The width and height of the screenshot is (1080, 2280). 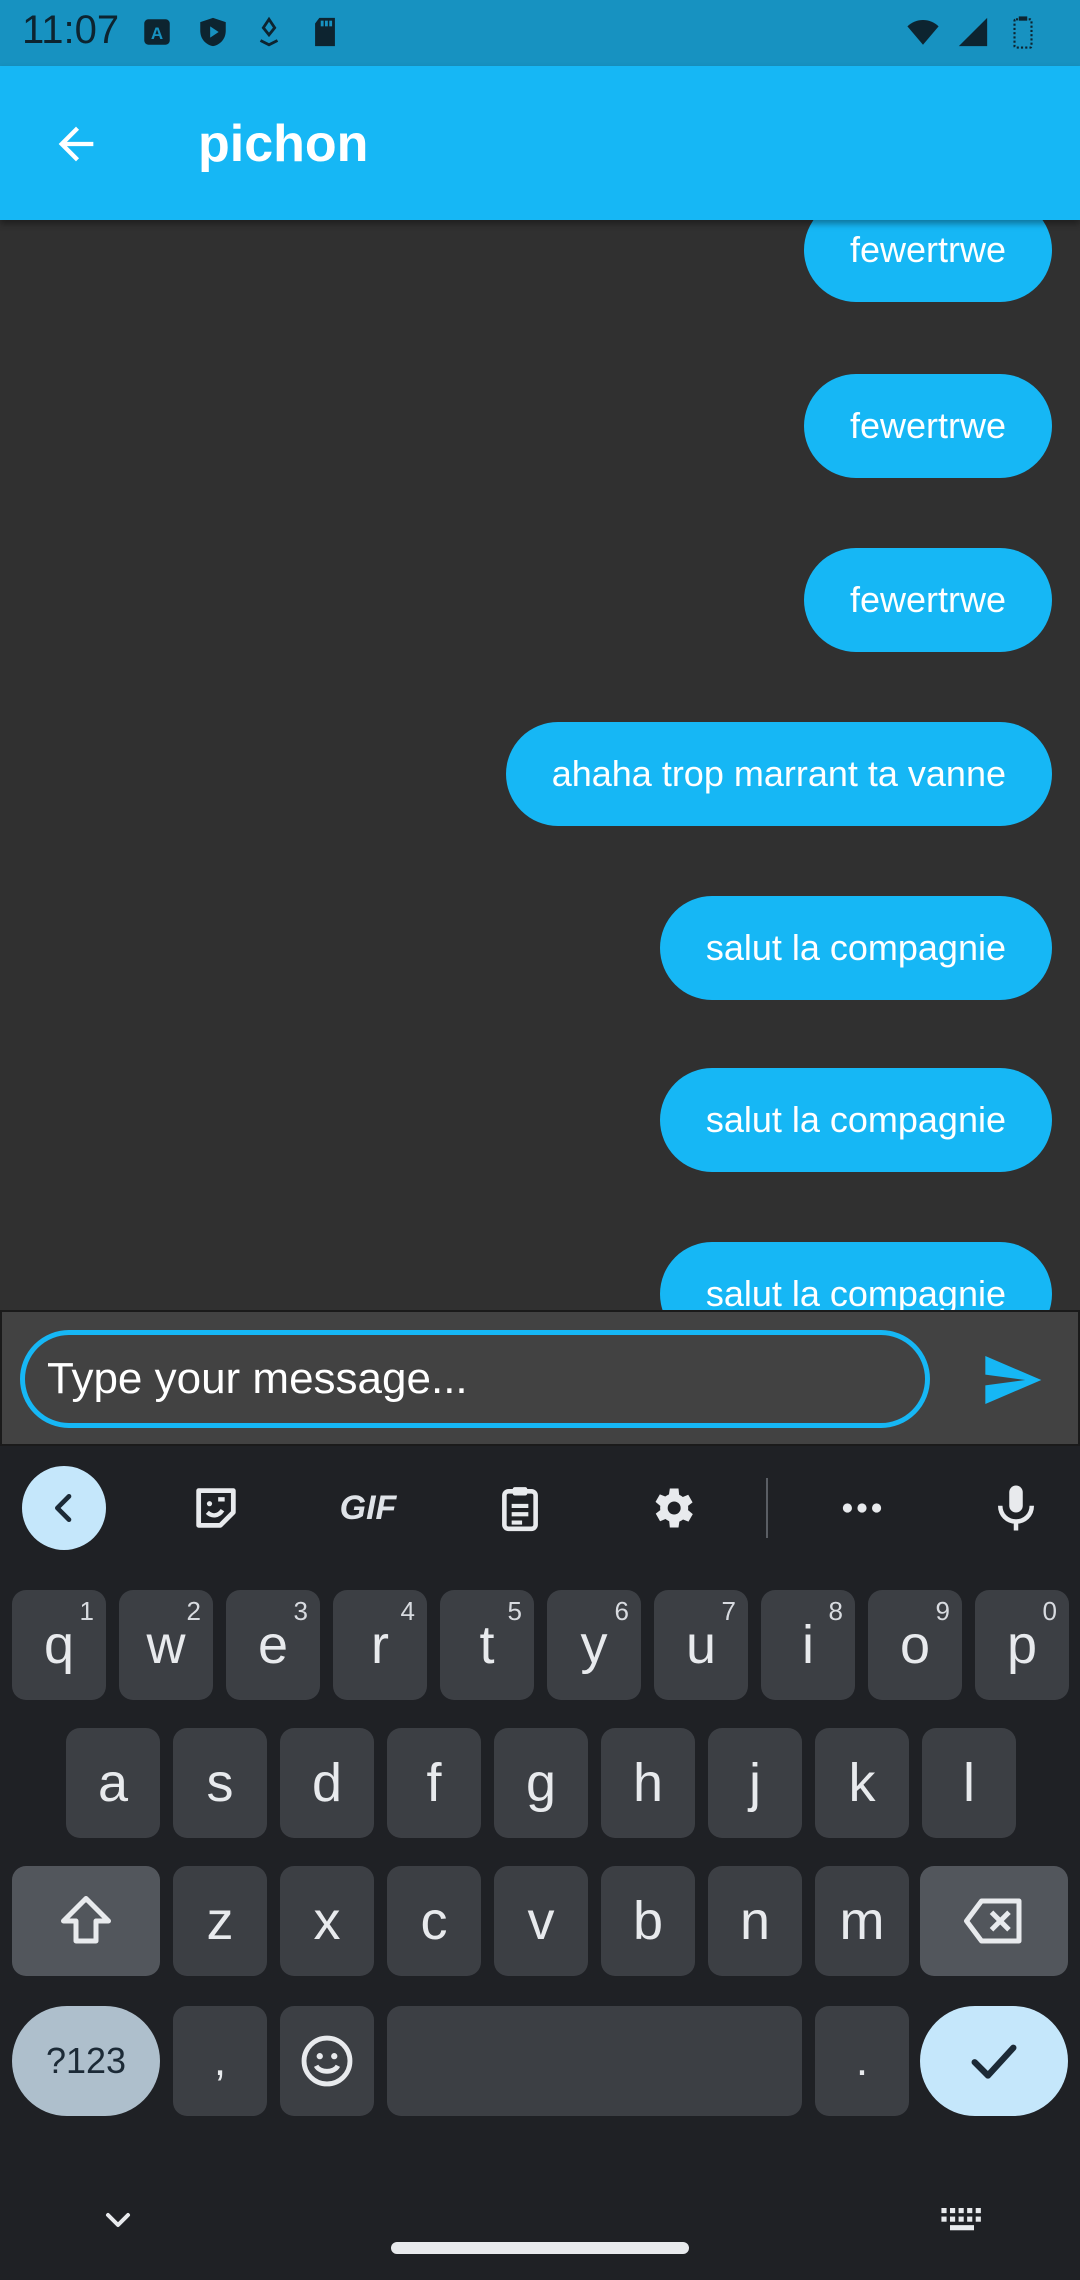 What do you see at coordinates (541, 1921) in the screenshot?
I see `key-v: v` at bounding box center [541, 1921].